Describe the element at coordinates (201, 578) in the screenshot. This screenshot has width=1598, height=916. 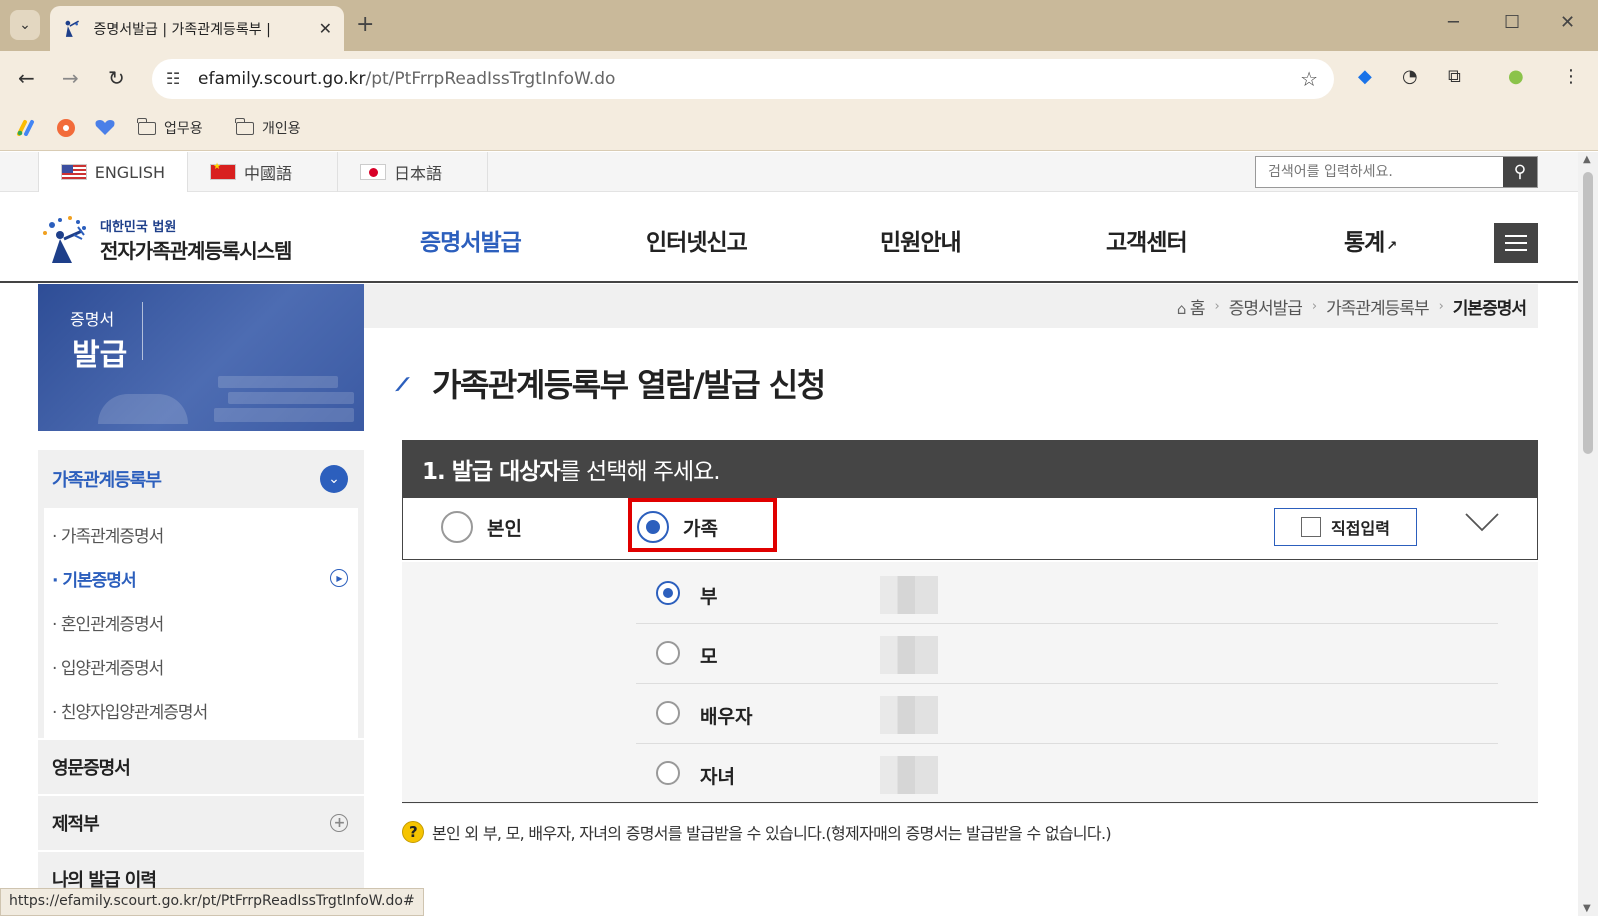
I see `side-nav-item-basic-certificate: · 기본증명서 ▶` at that location.